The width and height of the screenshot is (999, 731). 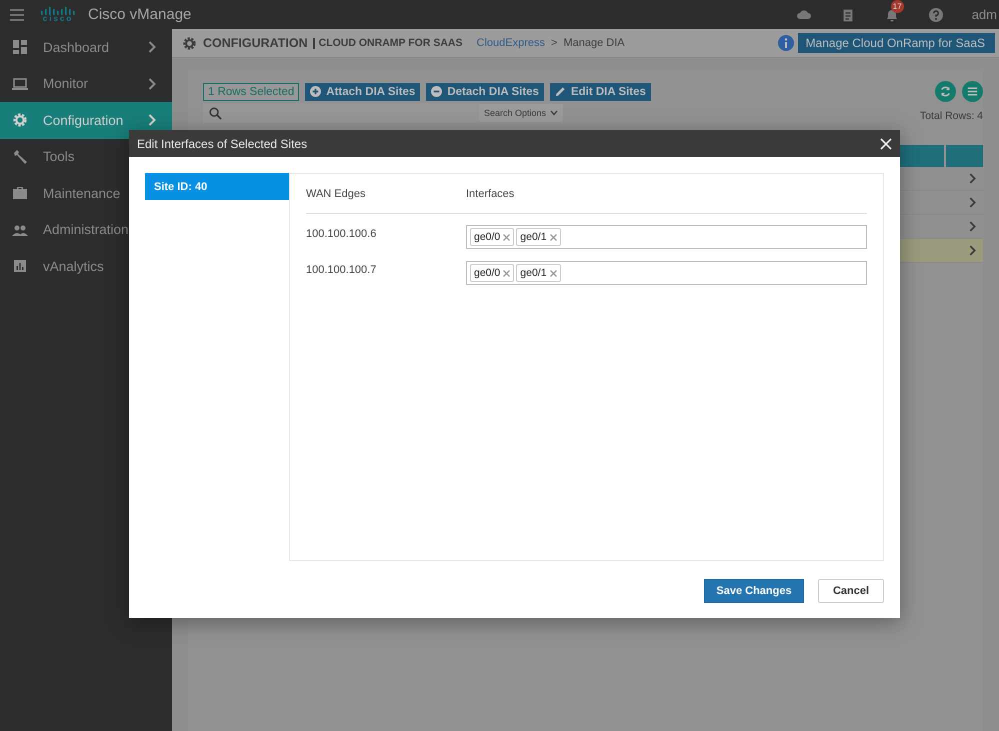 What do you see at coordinates (754, 591) in the screenshot?
I see `save-button: Save Changes` at bounding box center [754, 591].